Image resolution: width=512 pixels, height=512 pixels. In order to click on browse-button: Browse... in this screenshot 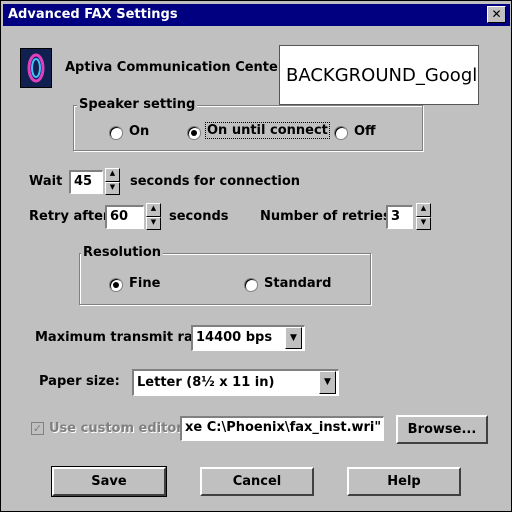, I will do `click(442, 429)`.